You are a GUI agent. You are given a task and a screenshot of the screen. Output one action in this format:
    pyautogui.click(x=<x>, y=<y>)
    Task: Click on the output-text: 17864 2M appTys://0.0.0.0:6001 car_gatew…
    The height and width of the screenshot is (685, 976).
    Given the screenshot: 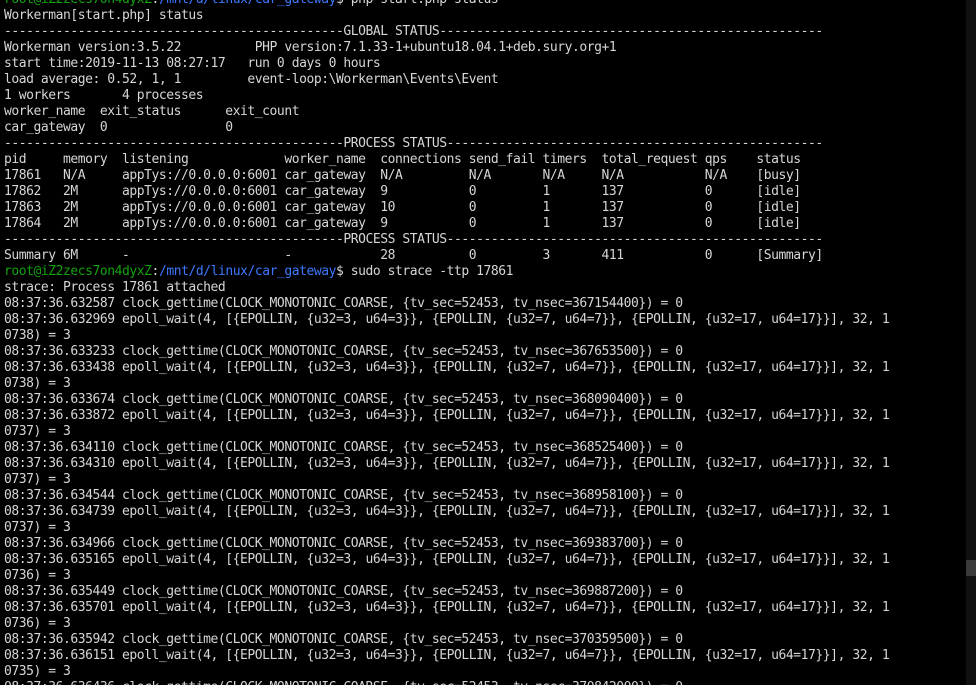 What is the action you would take?
    pyautogui.click(x=402, y=223)
    